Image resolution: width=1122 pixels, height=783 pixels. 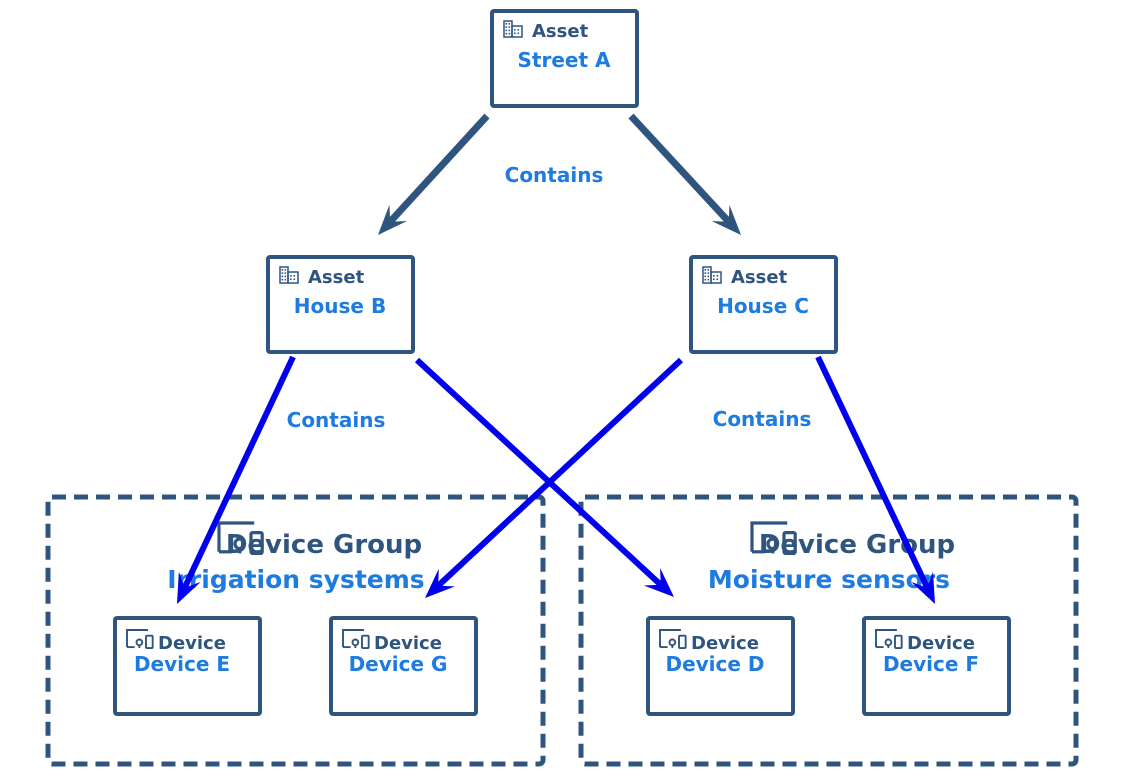 What do you see at coordinates (295, 579) in the screenshot?
I see `group-title: Irrigation systems` at bounding box center [295, 579].